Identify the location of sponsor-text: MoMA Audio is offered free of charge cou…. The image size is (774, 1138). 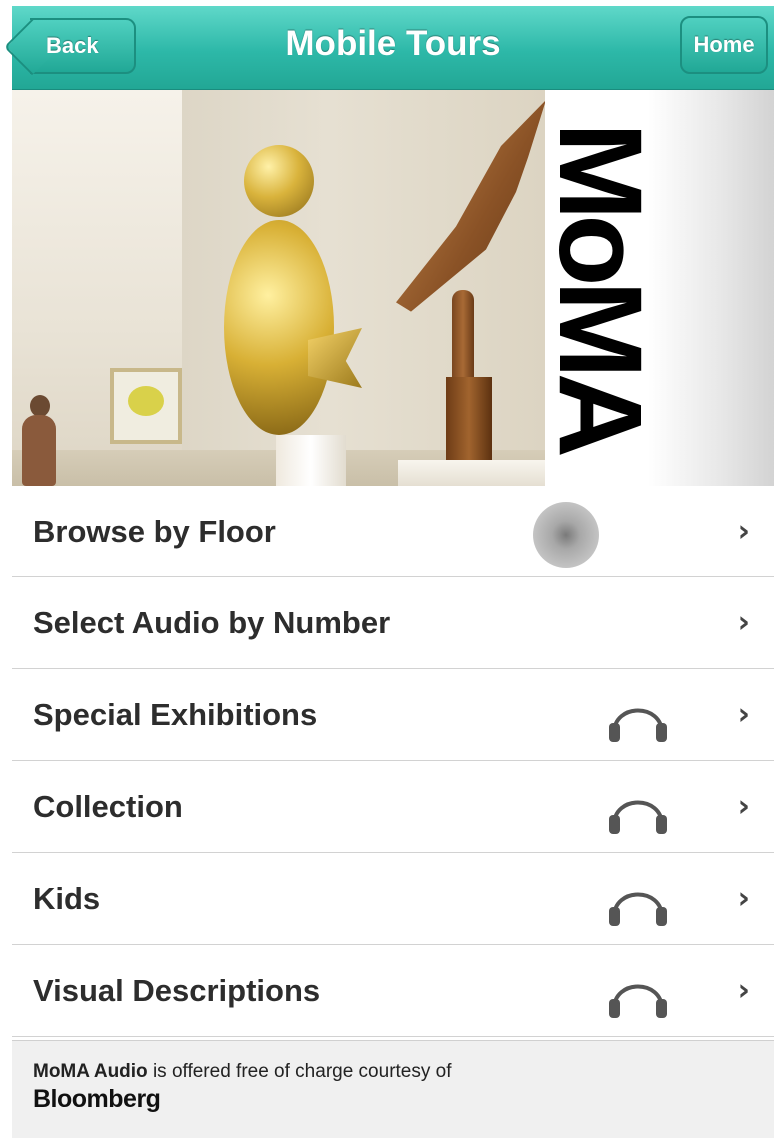
(403, 1072).